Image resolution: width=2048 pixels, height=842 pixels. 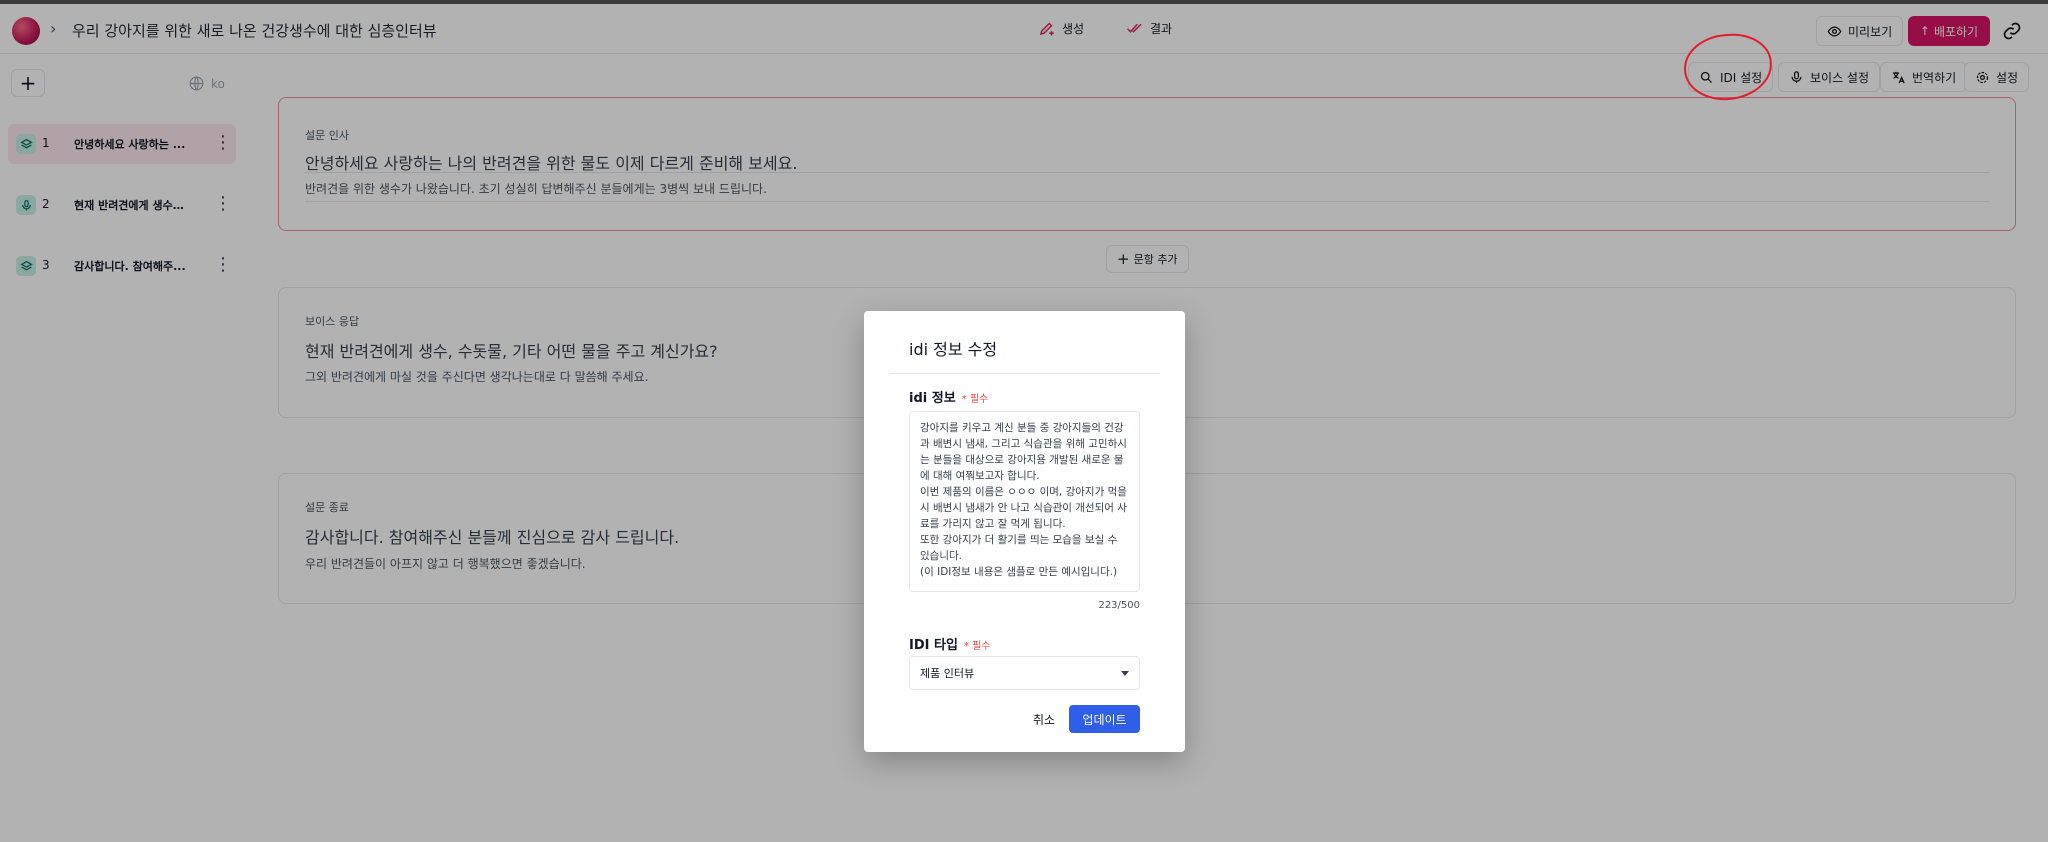 I want to click on idi-info-label: idi 정보 * 필수, so click(x=948, y=396).